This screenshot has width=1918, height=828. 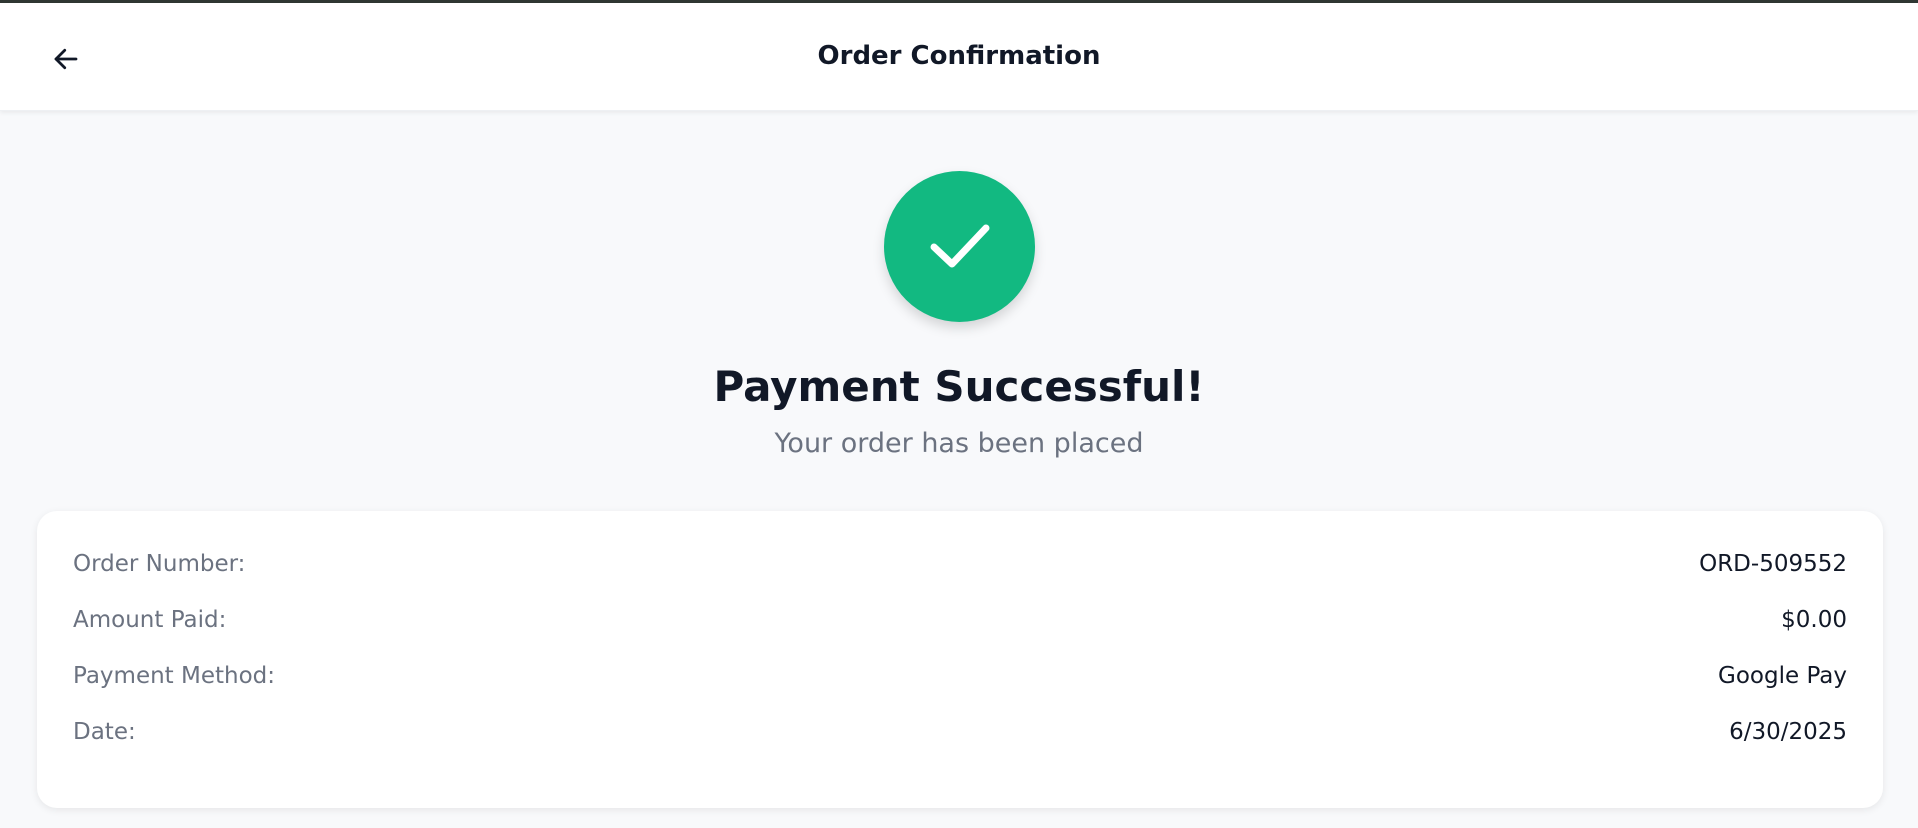 I want to click on checkmark-icon, so click(x=959, y=245).